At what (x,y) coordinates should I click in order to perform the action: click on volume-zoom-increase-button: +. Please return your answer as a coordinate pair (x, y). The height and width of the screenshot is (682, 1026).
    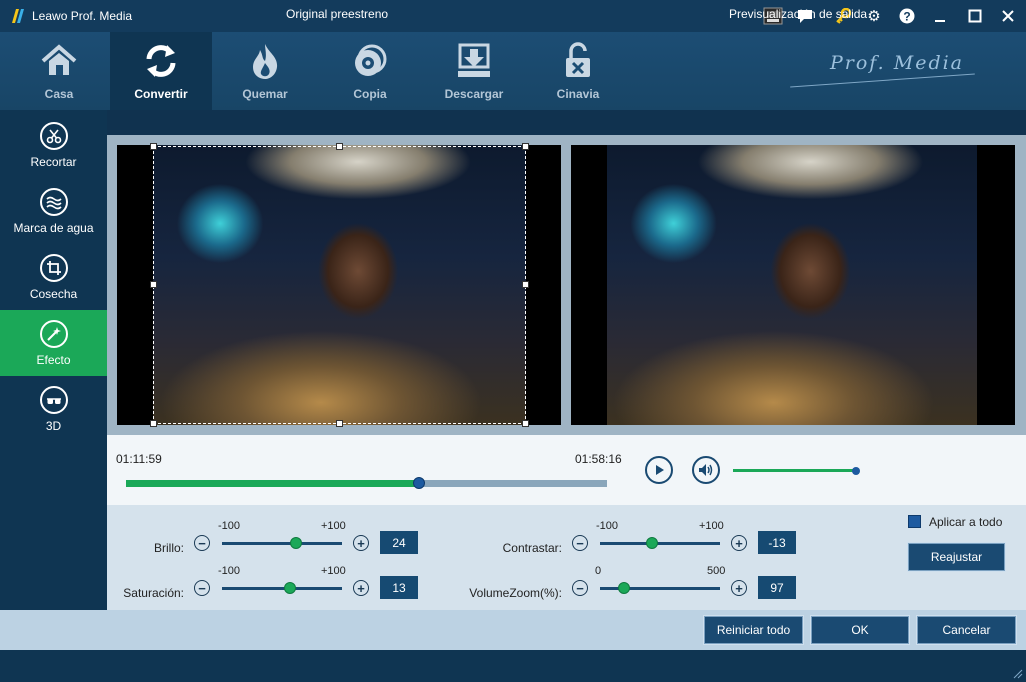
    Looking at the image, I should click on (739, 588).